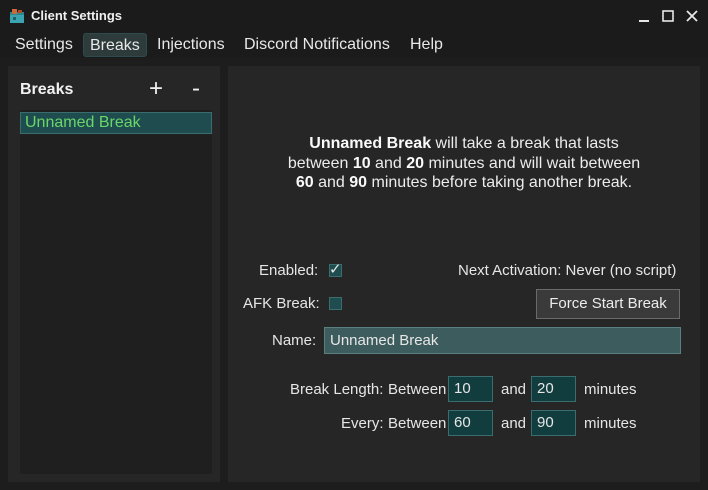  I want to click on enabled-checkbox: ✓, so click(335, 269).